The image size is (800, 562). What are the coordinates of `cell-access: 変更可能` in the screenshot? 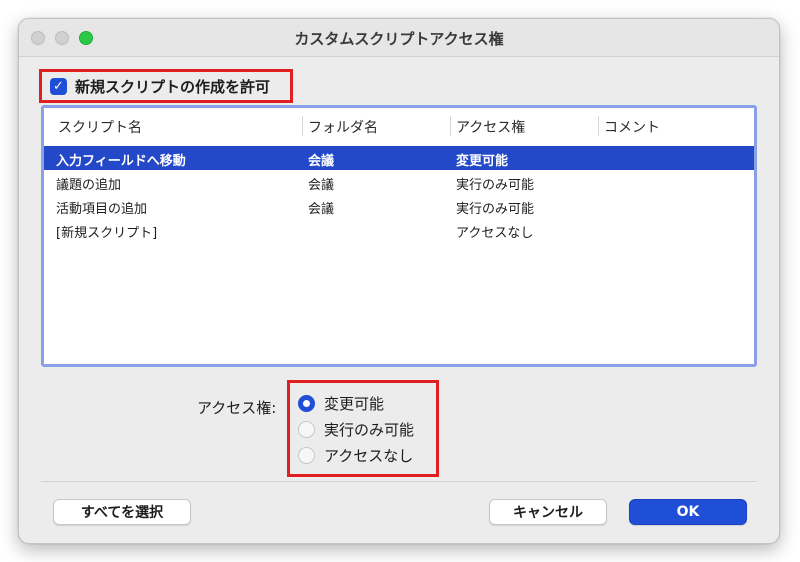 It's located at (482, 161).